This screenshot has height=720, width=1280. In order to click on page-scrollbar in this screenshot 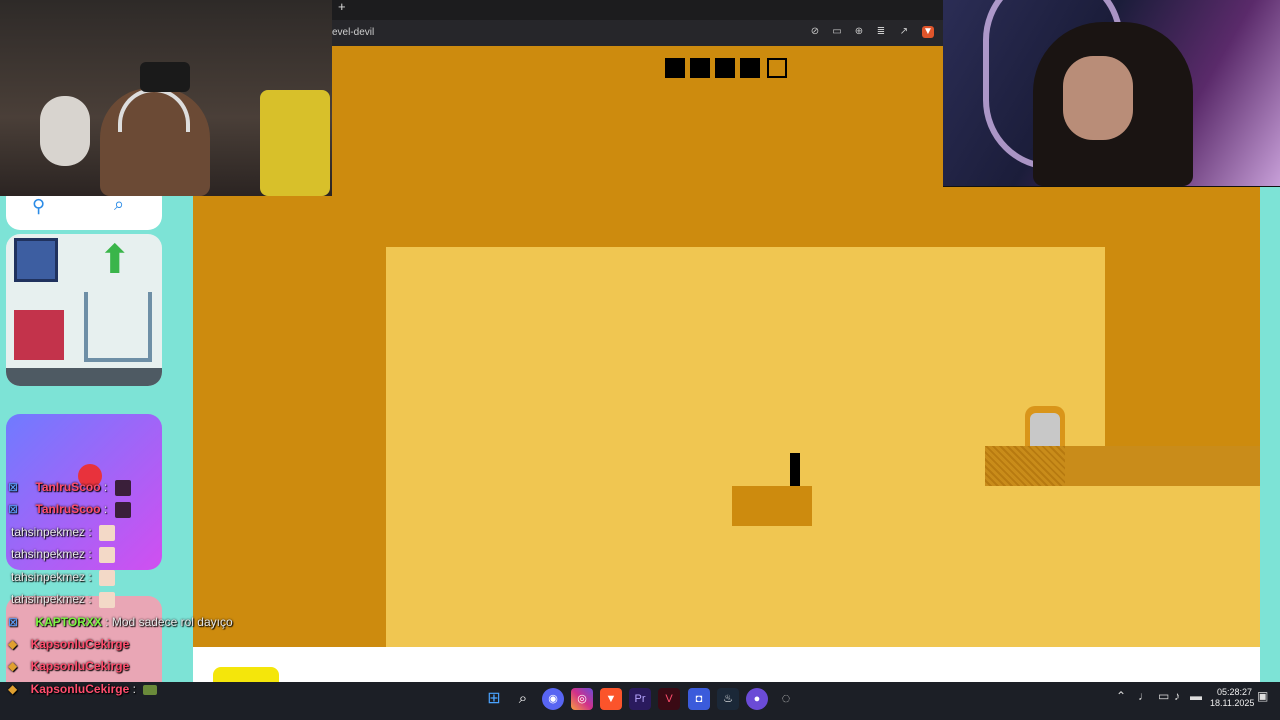, I will do `click(1270, 434)`.